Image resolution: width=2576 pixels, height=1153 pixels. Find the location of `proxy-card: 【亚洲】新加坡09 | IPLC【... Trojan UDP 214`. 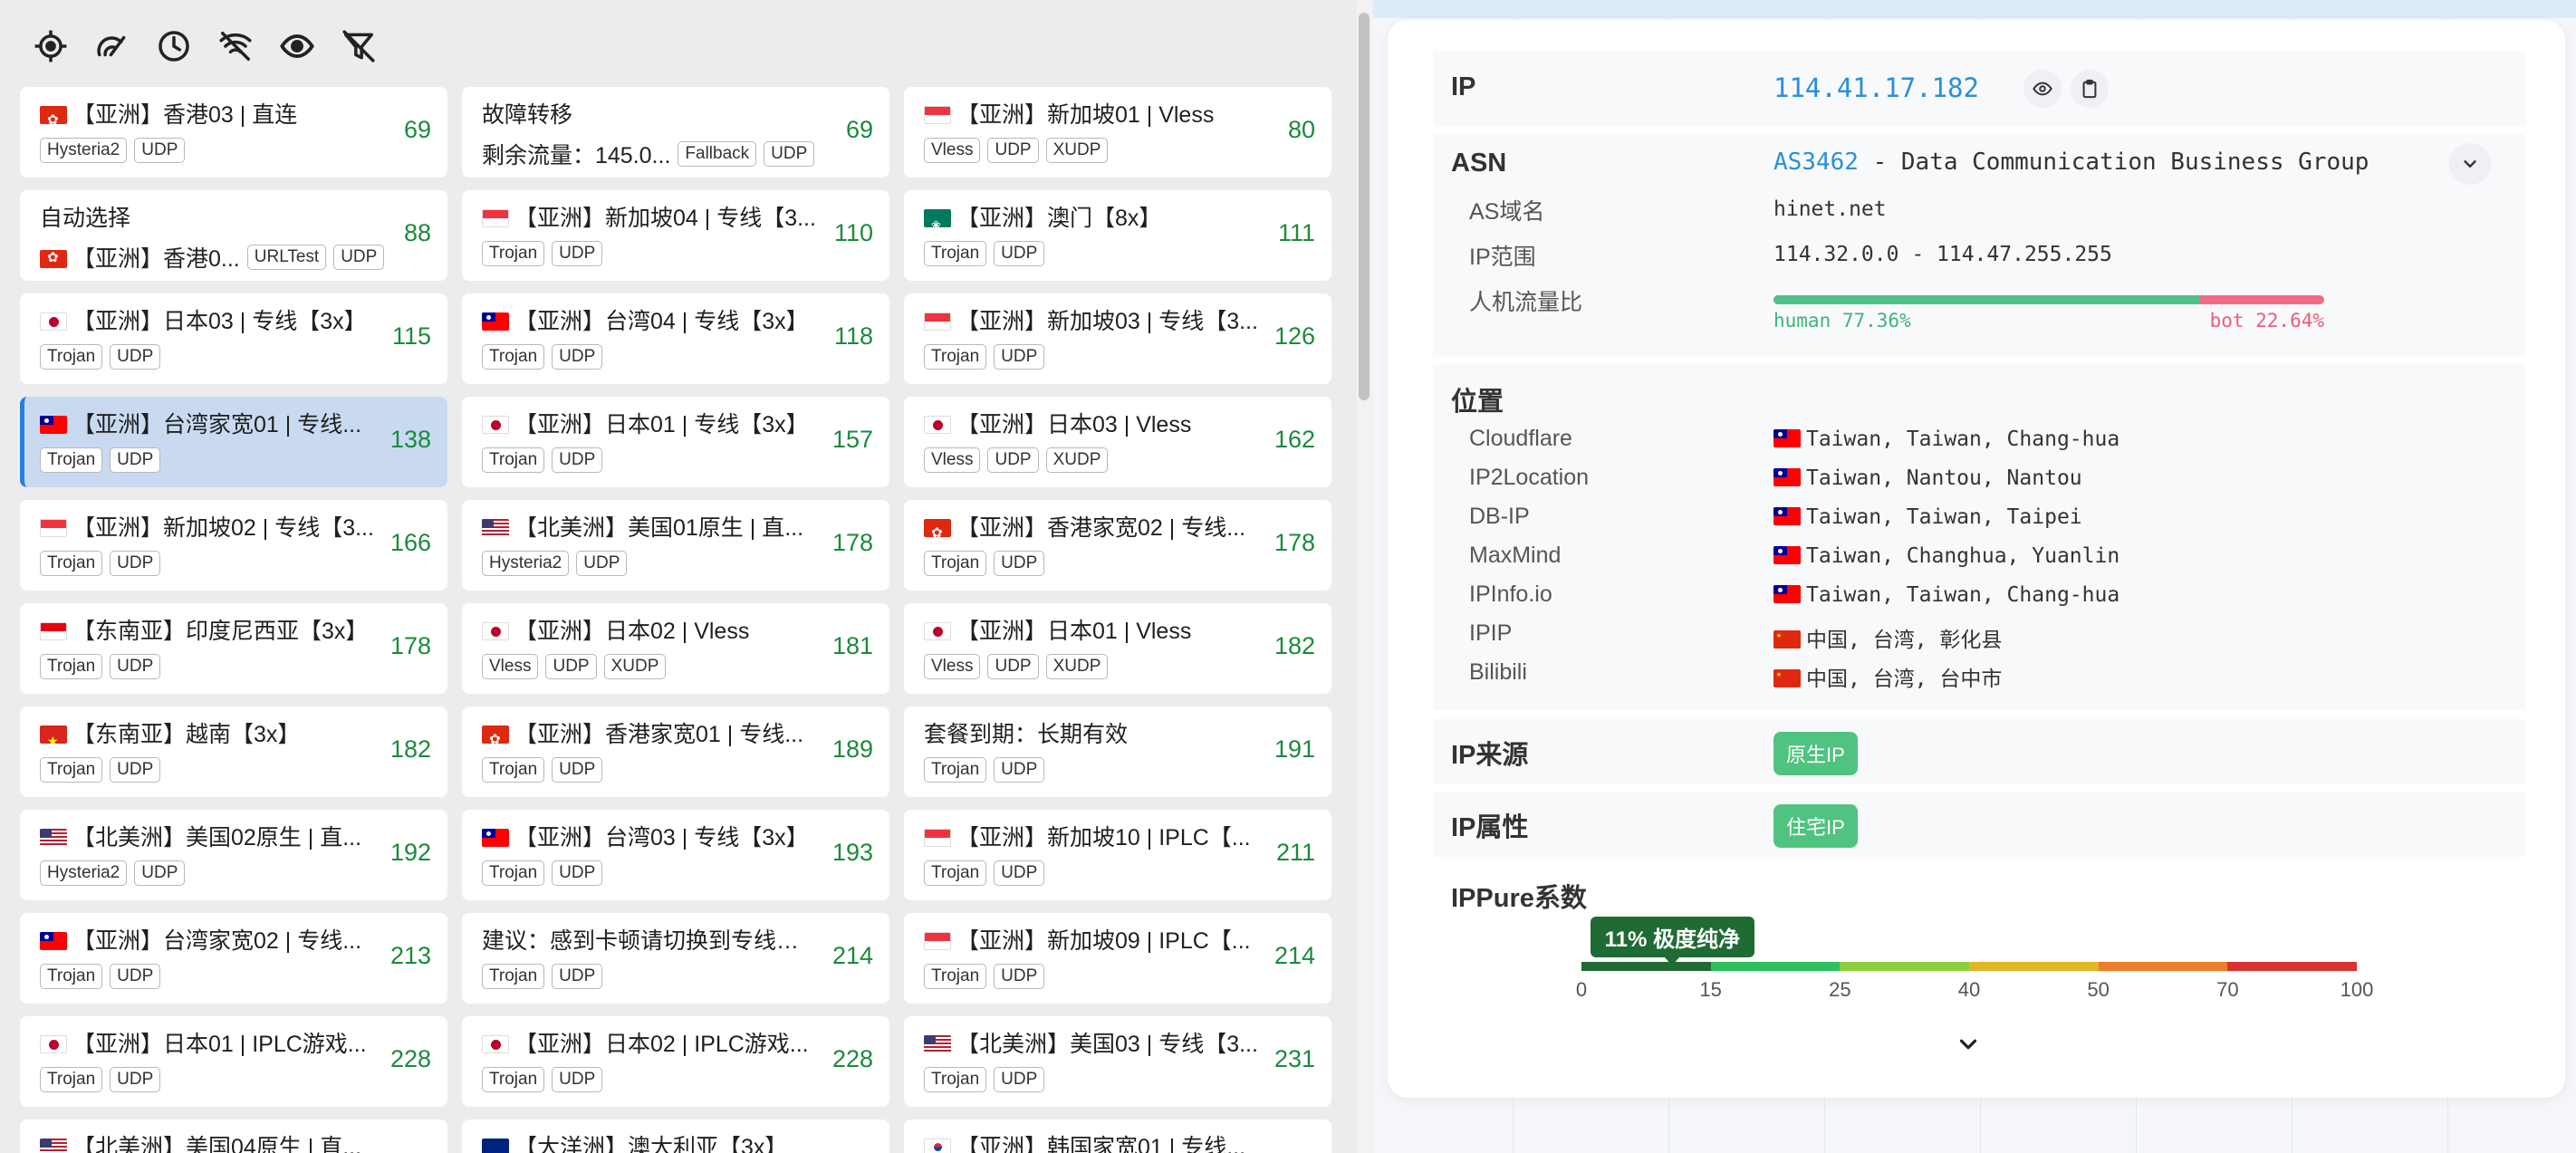

proxy-card: 【亚洲】新加坡09 | IPLC【... Trojan UDP 214 is located at coordinates (1117, 959).